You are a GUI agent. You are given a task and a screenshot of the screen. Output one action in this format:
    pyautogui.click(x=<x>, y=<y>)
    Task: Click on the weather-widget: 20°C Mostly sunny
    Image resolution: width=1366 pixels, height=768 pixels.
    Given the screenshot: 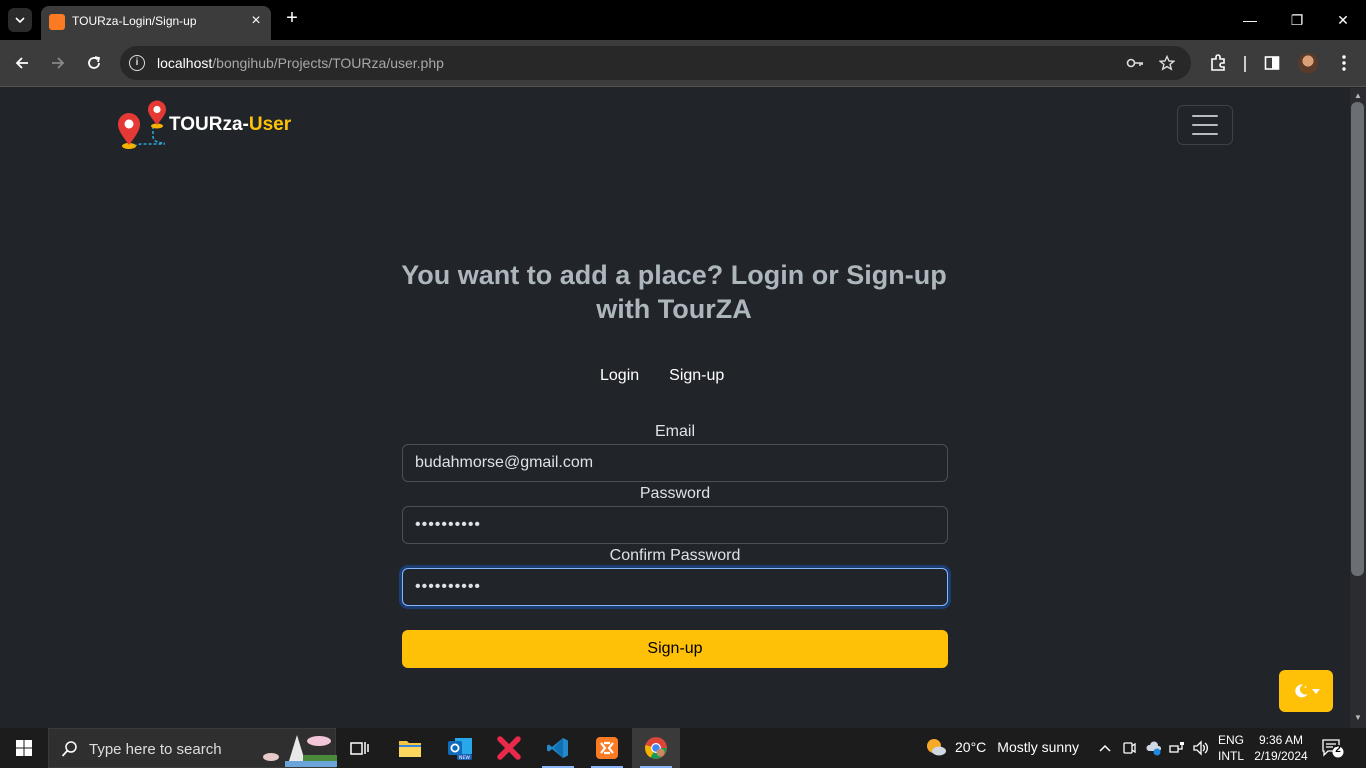 What is the action you would take?
    pyautogui.click(x=1002, y=747)
    